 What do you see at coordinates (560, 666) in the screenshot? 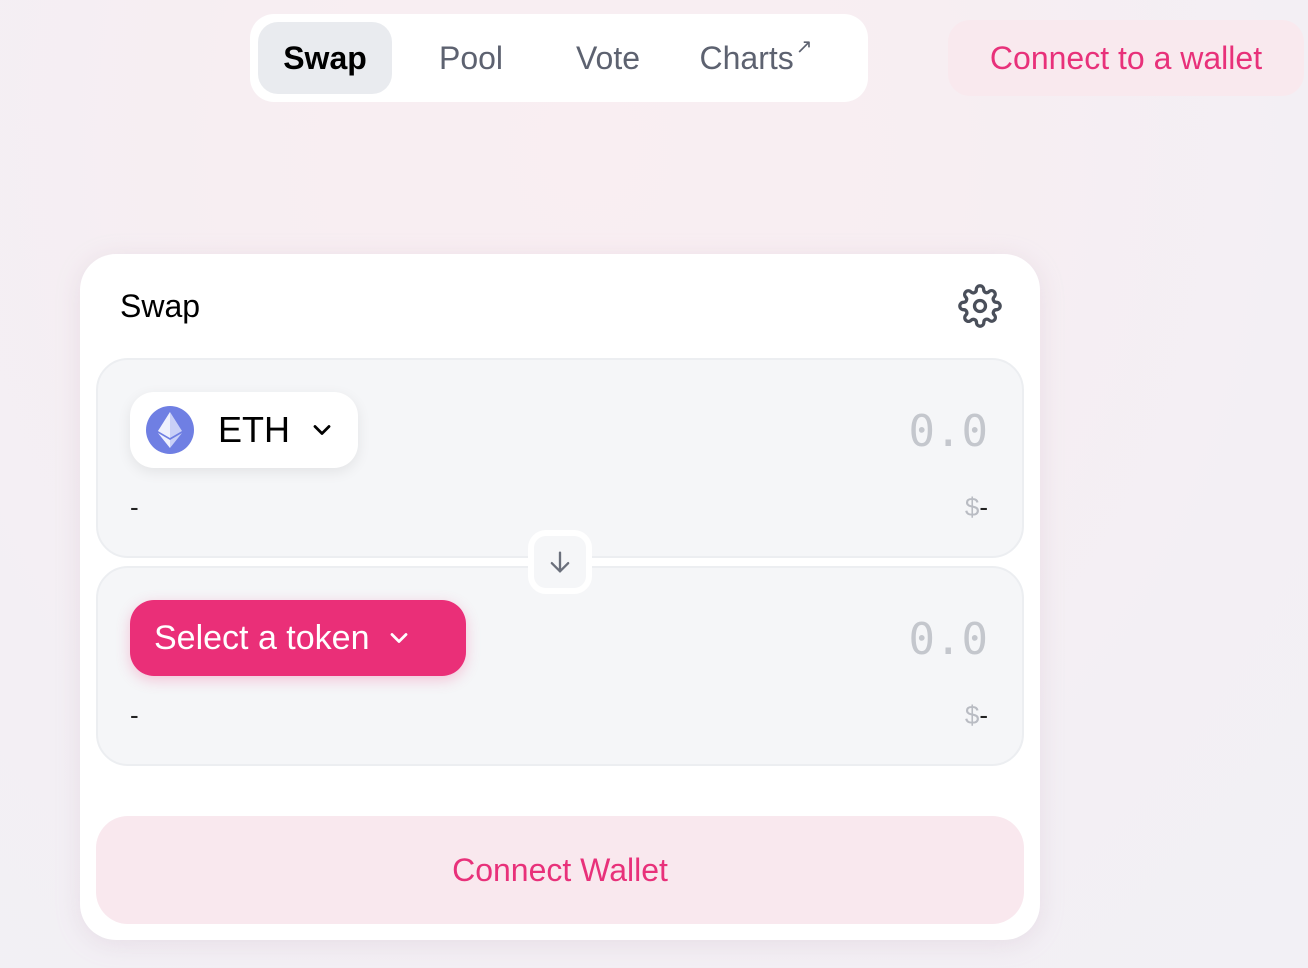
I see `output-panel: Select a token - $-` at bounding box center [560, 666].